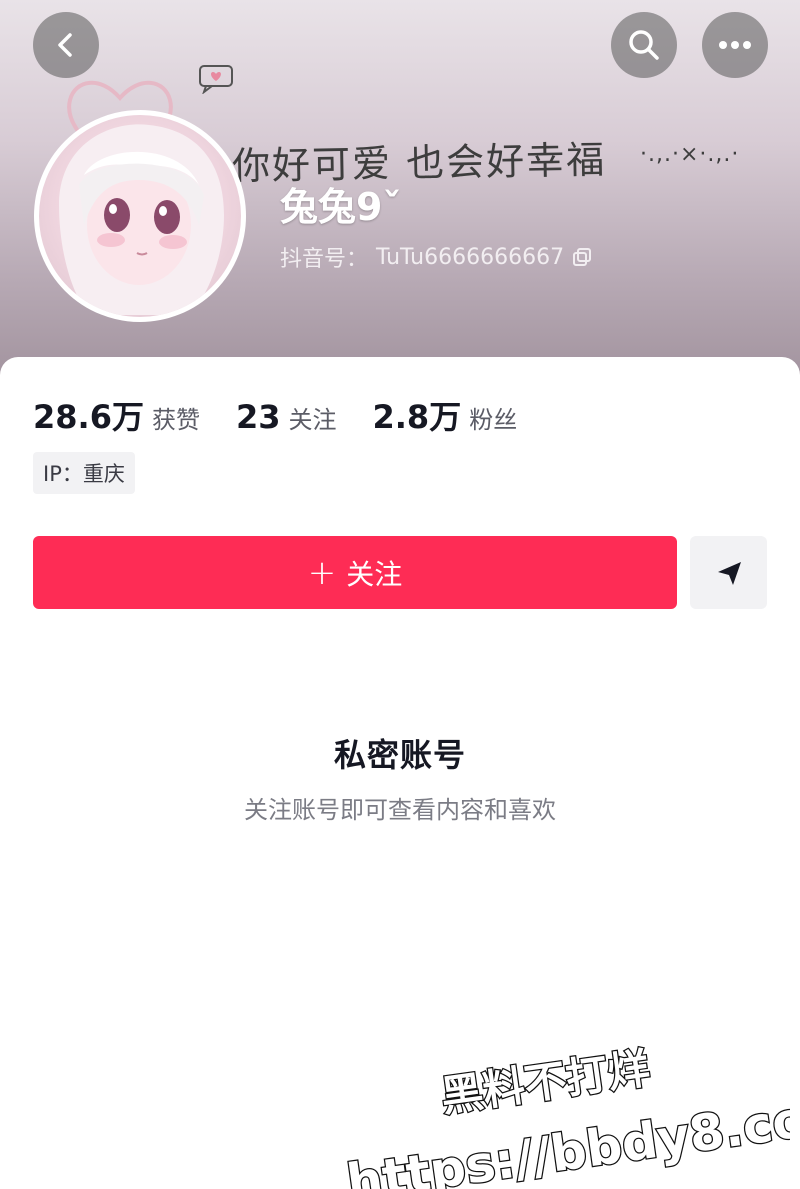  What do you see at coordinates (374, 574) in the screenshot?
I see `follow-button-label: 关注` at bounding box center [374, 574].